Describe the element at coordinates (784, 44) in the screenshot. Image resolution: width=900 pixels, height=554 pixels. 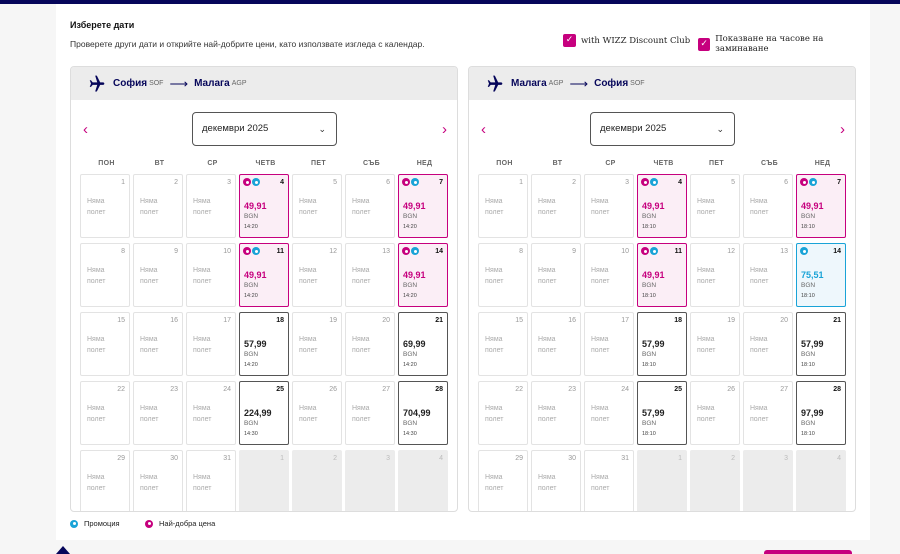
I see `show-times-checkbox: ✓ Показване на часове на заминаване` at that location.